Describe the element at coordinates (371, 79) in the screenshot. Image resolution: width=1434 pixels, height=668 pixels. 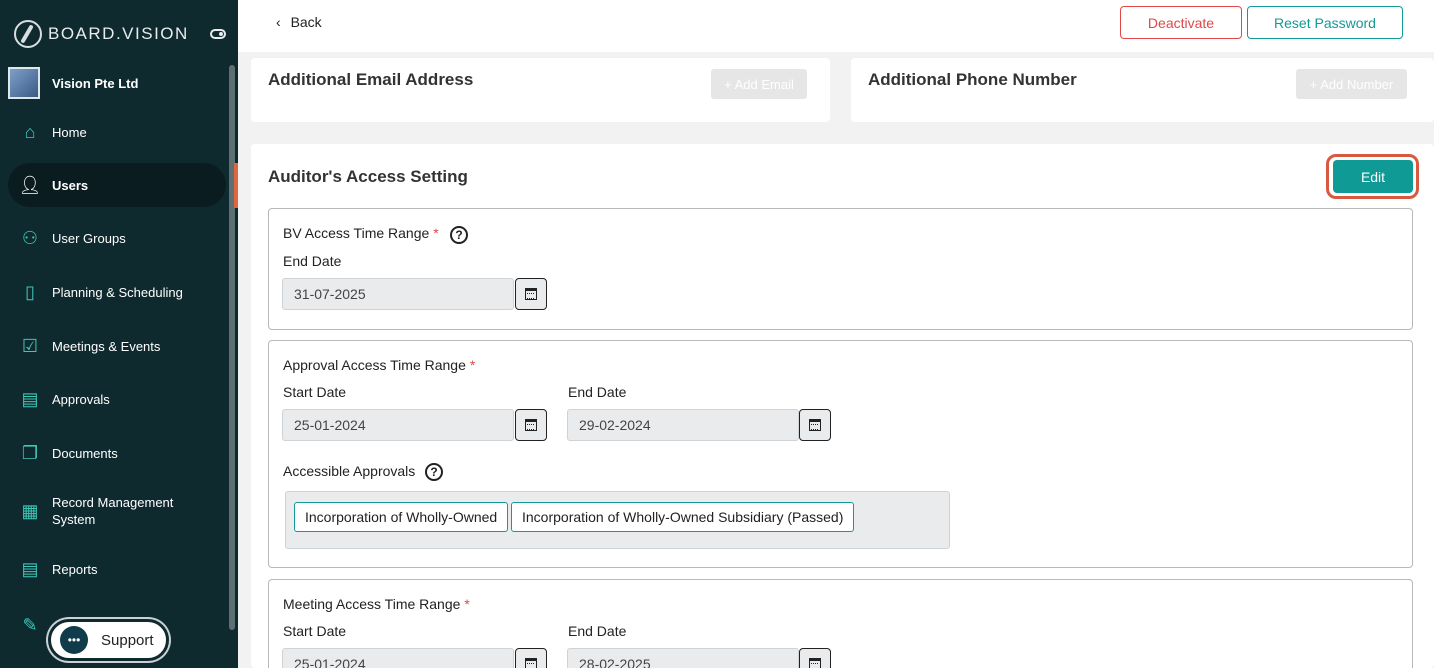
I see `additional-email-title: Additional Email Address` at that location.